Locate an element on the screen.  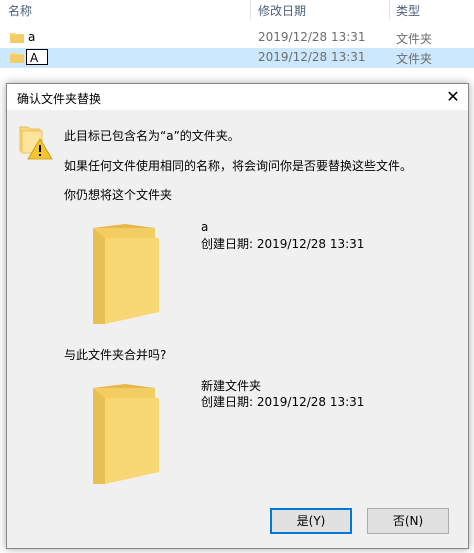
dialog-message-replace-info: 如果任何文件使用相同的名称，将会询问你是否要替换这些文件。 is located at coordinates (238, 166).